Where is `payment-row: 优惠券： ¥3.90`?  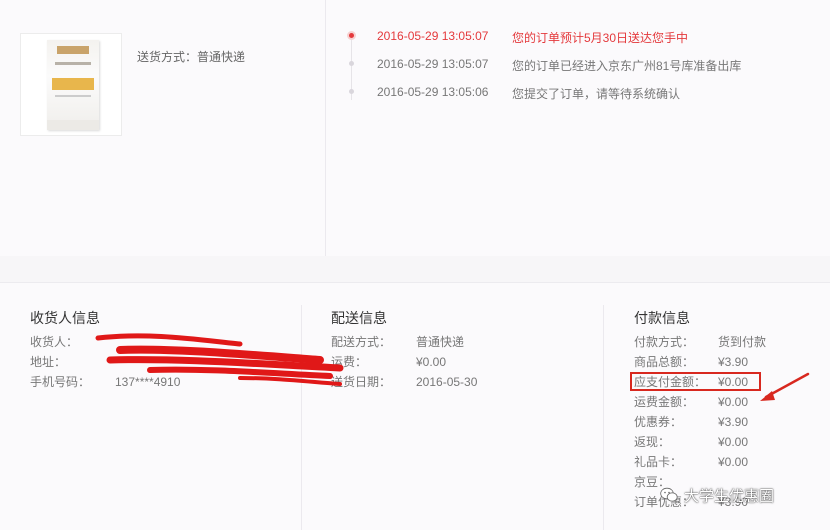
payment-row: 优惠券： ¥3.90 is located at coordinates (729, 422).